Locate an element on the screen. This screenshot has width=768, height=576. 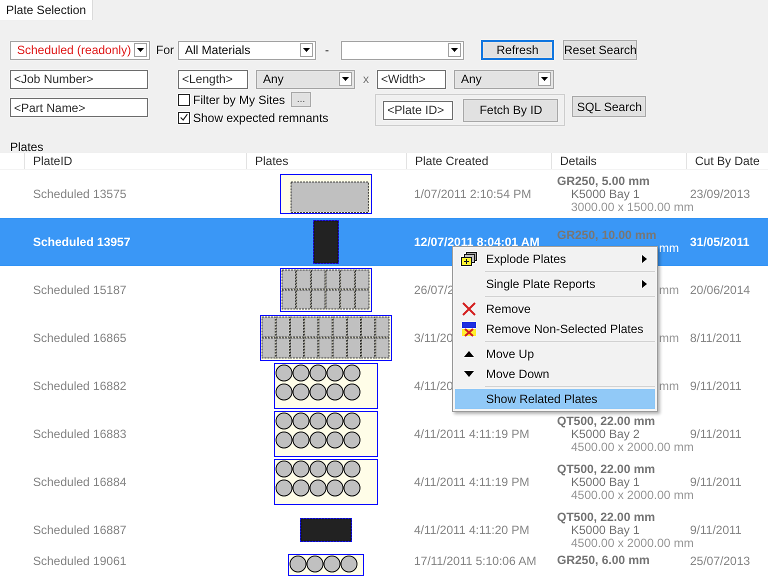
cut-by-date-cell: 20/06/2014 is located at coordinates (720, 290).